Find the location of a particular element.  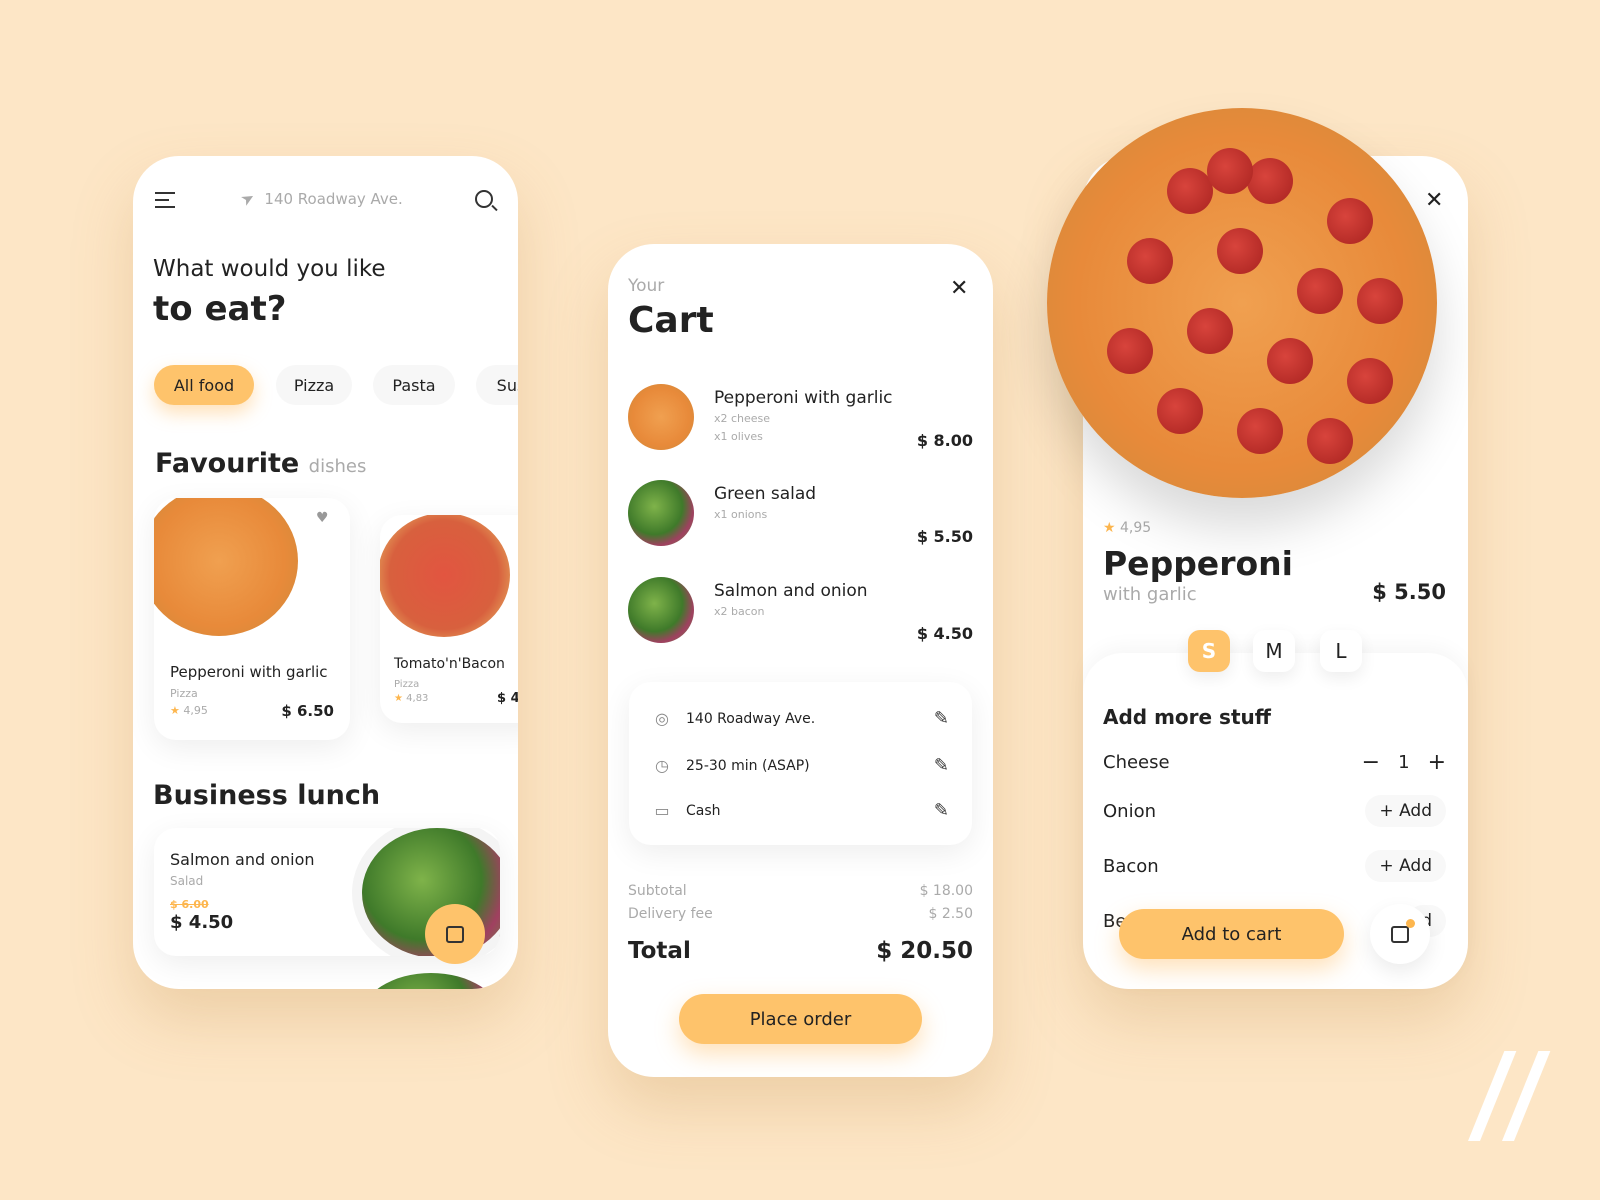

delivery-value: $ 2.50 is located at coordinates (950, 914).